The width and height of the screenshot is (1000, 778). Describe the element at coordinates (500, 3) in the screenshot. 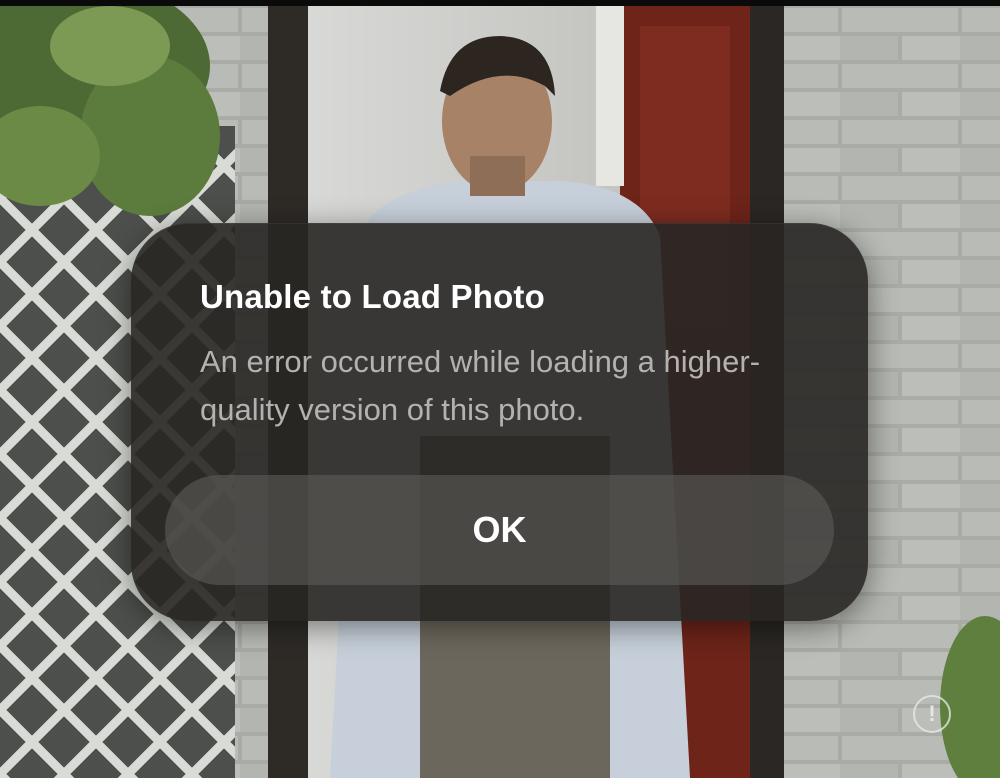

I see `top-edge-bar` at that location.